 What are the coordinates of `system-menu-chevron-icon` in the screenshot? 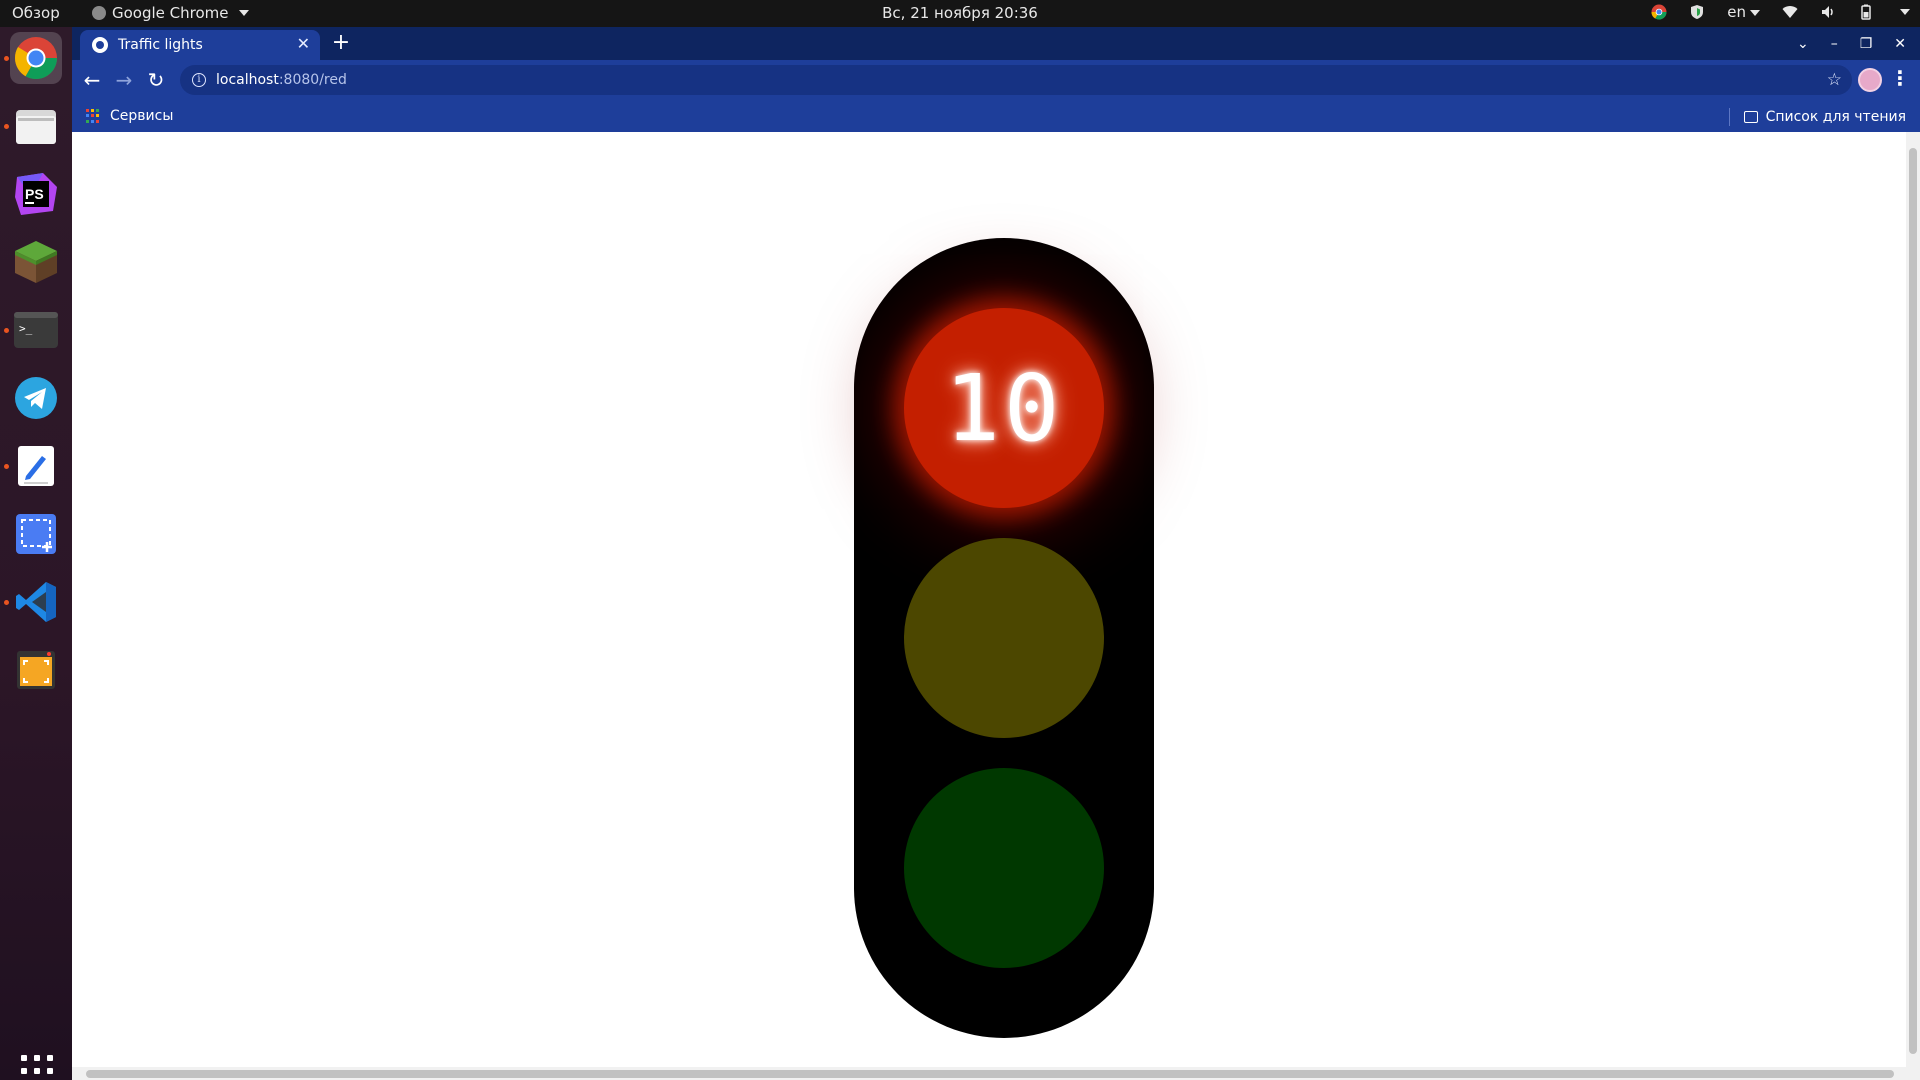 It's located at (1905, 12).